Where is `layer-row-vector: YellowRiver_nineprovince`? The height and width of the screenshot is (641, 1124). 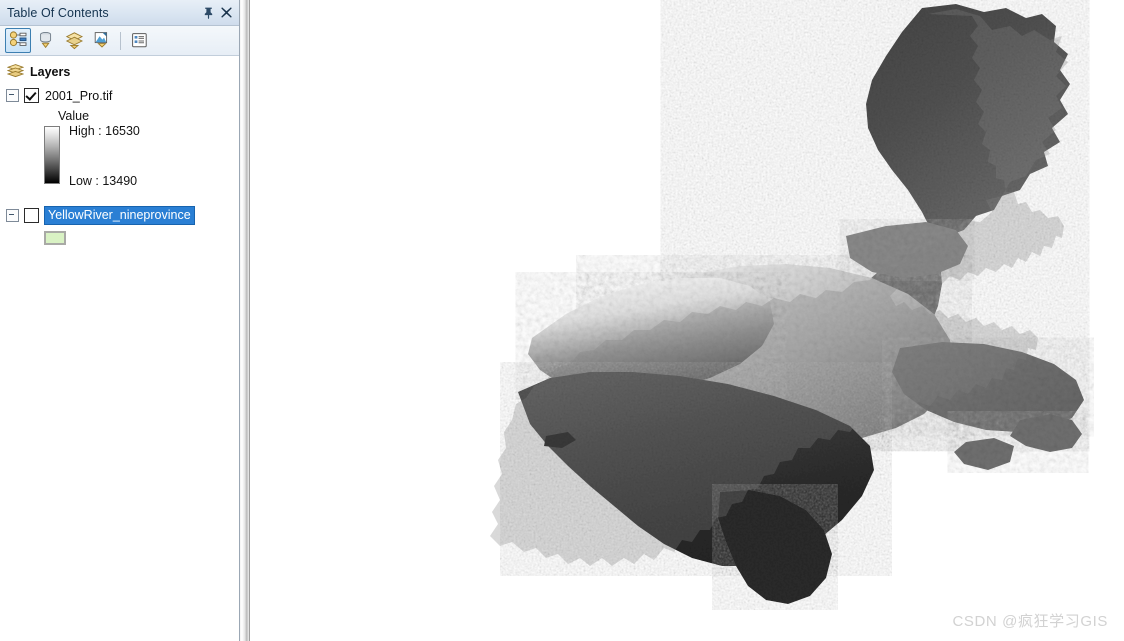 layer-row-vector: YellowRiver_nineprovince is located at coordinates (119, 215).